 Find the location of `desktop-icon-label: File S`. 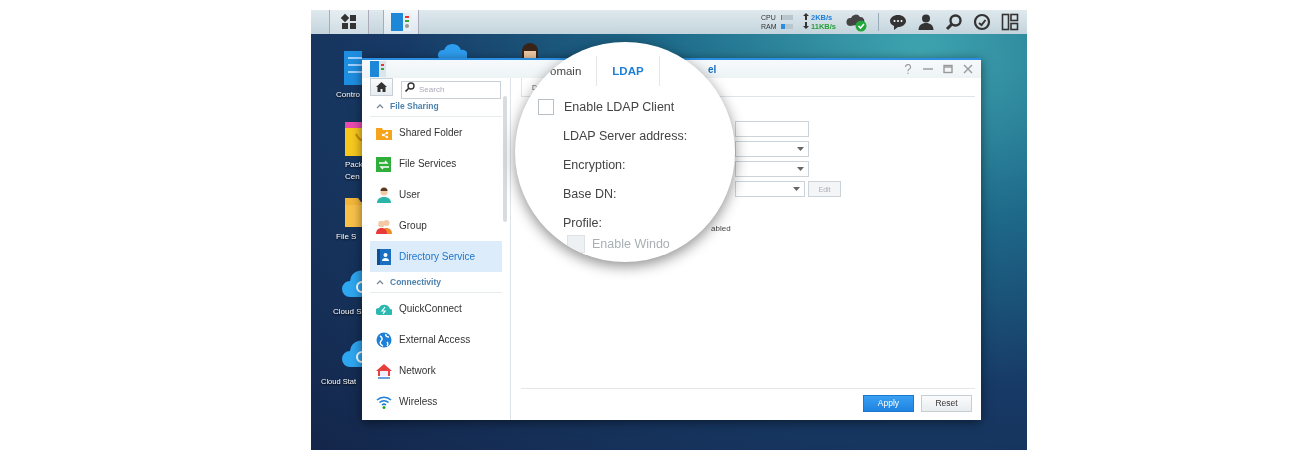

desktop-icon-label: File S is located at coordinates (346, 237).